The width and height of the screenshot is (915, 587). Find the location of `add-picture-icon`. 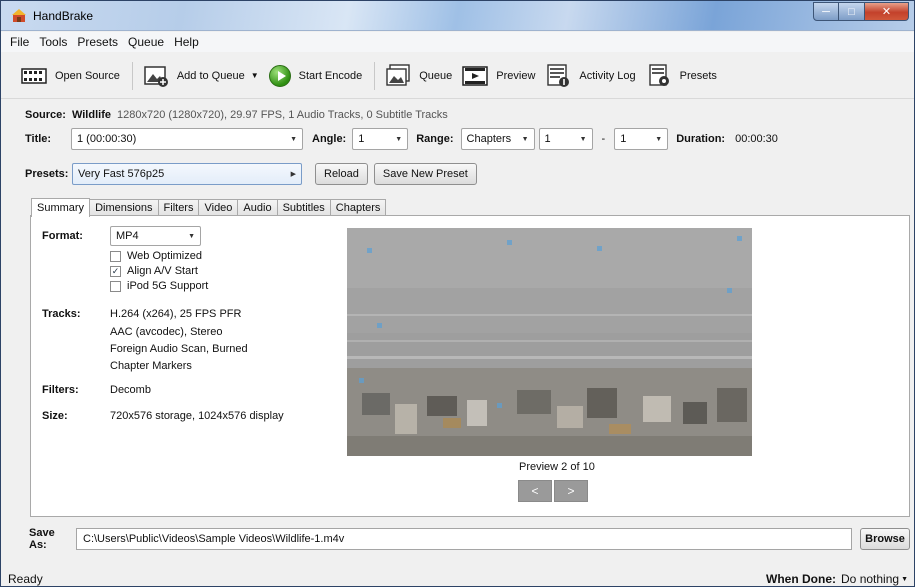

add-picture-icon is located at coordinates (156, 76).